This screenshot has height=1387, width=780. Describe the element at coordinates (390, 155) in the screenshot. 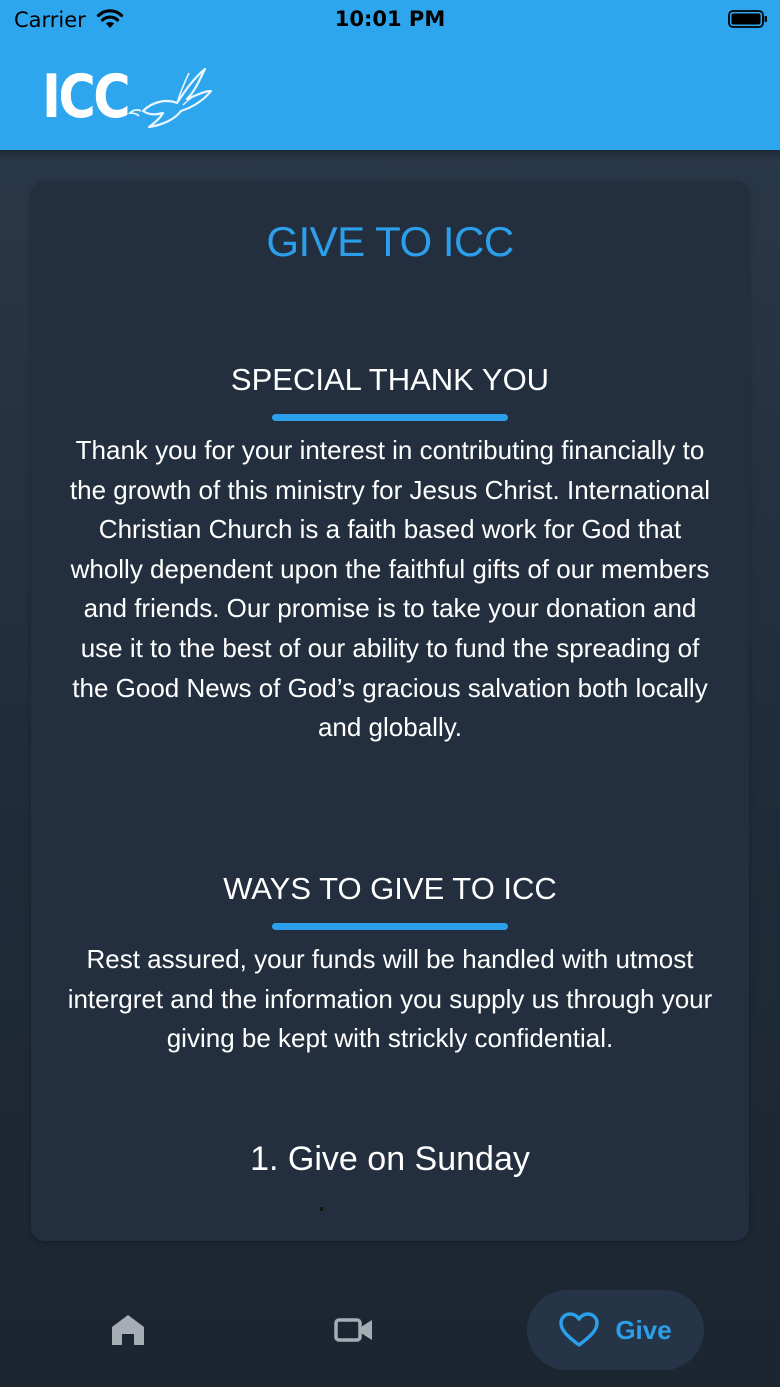

I see `header-shadow` at that location.